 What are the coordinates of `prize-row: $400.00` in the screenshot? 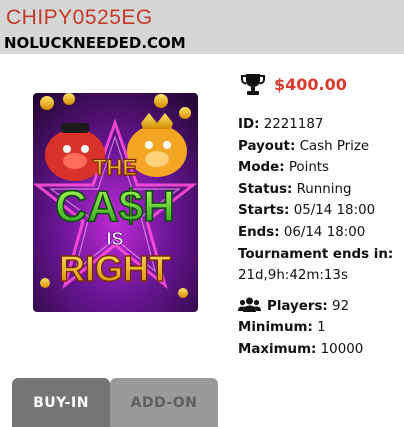 It's located at (293, 84).